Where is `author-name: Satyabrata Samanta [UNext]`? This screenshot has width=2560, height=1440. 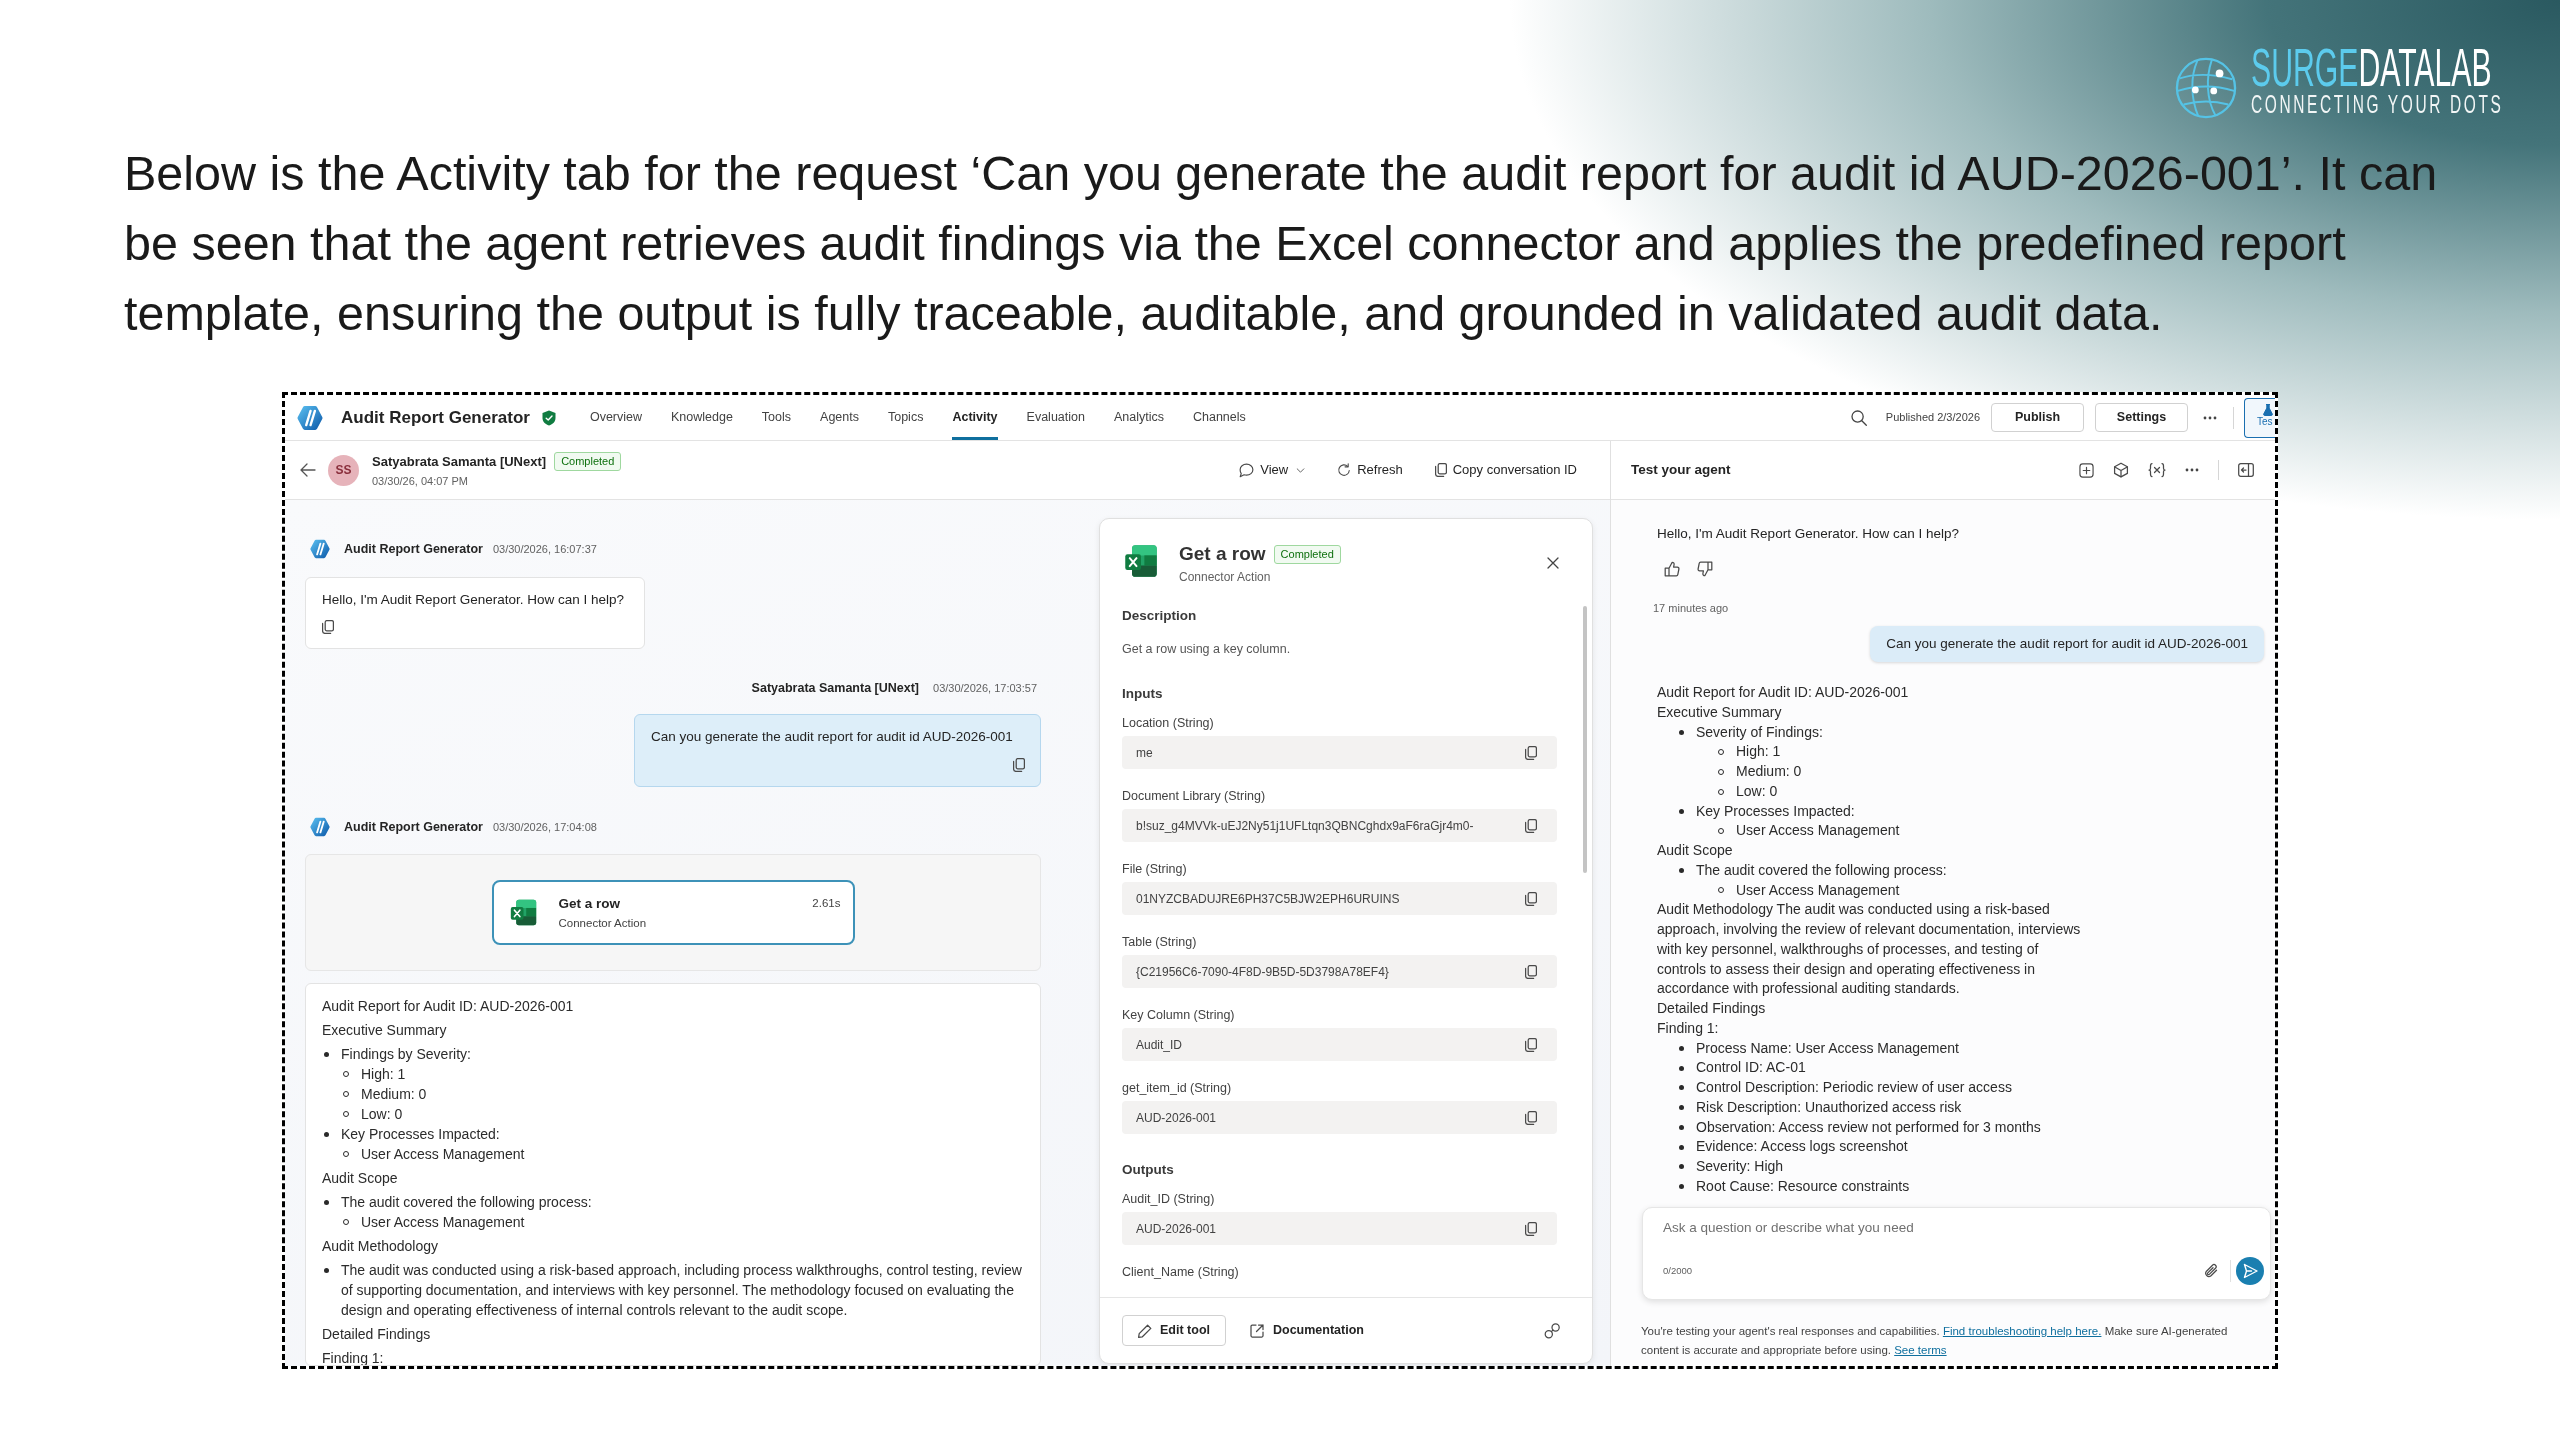 author-name: Satyabrata Samanta [UNext] is located at coordinates (835, 688).